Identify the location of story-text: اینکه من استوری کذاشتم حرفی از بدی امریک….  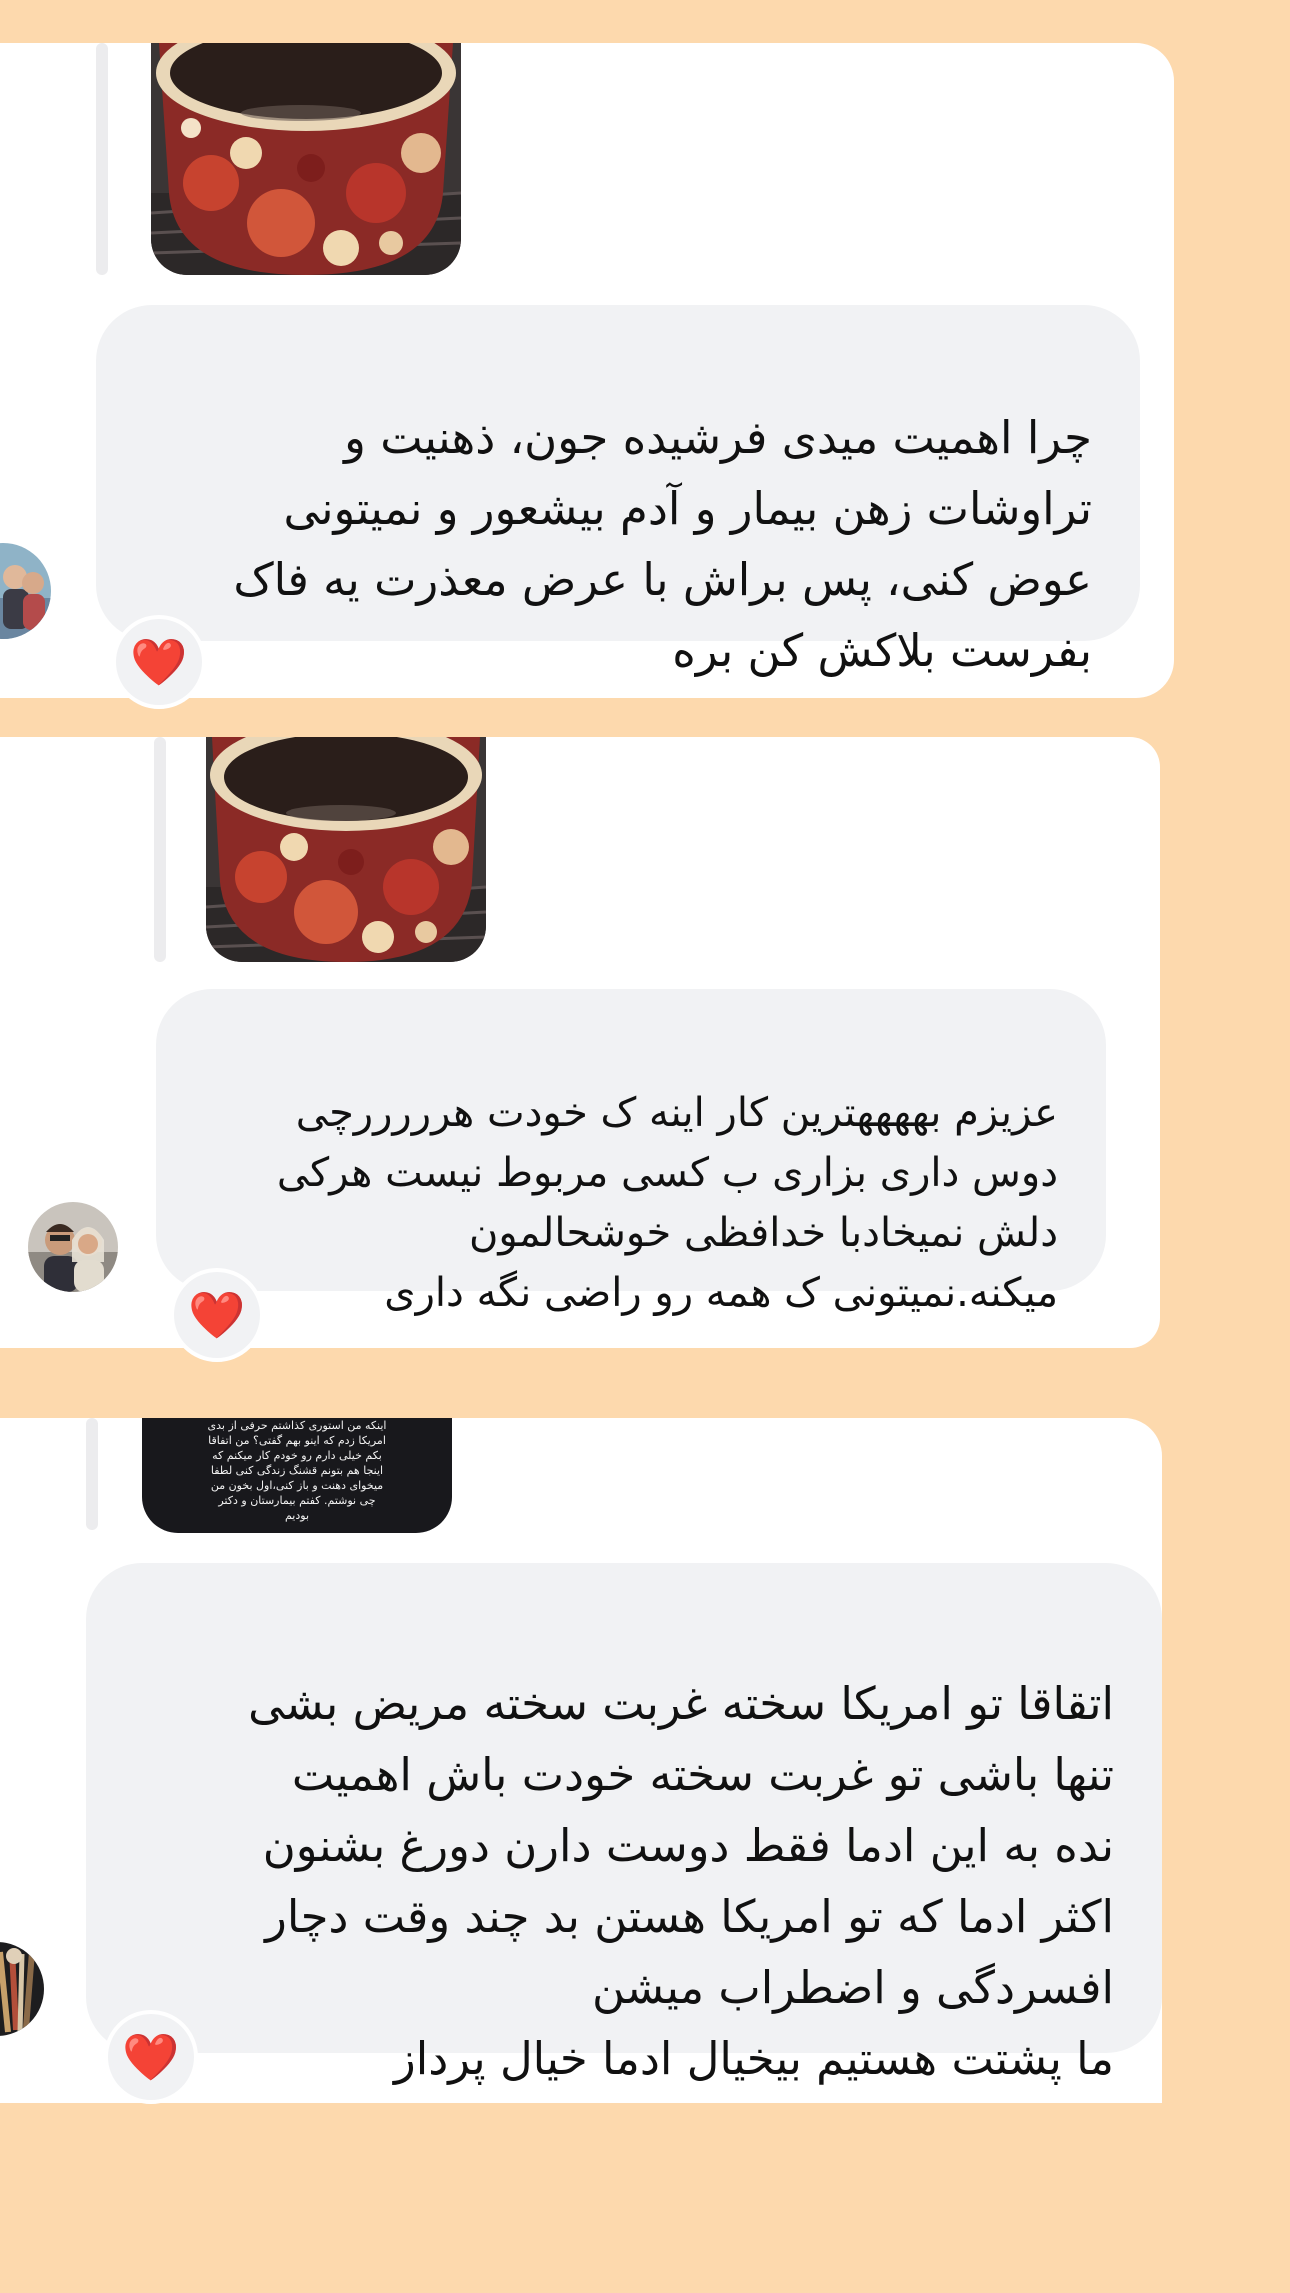
(297, 1470).